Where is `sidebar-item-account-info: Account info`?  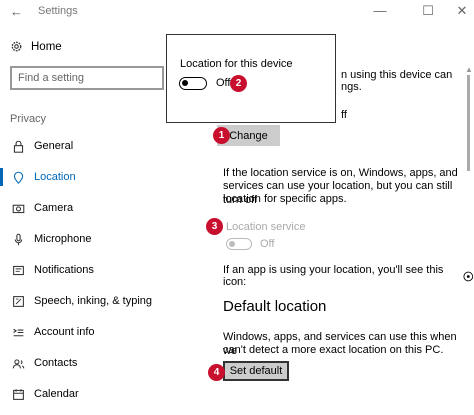
sidebar-item-account-info: Account info is located at coordinates (83, 332).